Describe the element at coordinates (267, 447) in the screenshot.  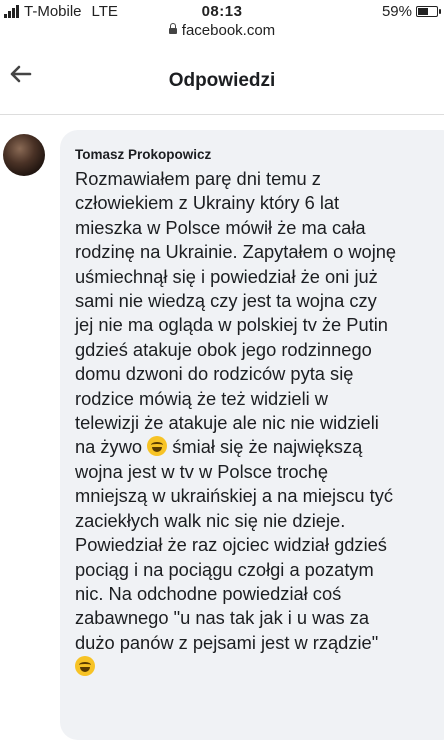
I see `comment-line-part: śmiał się że największą` at that location.